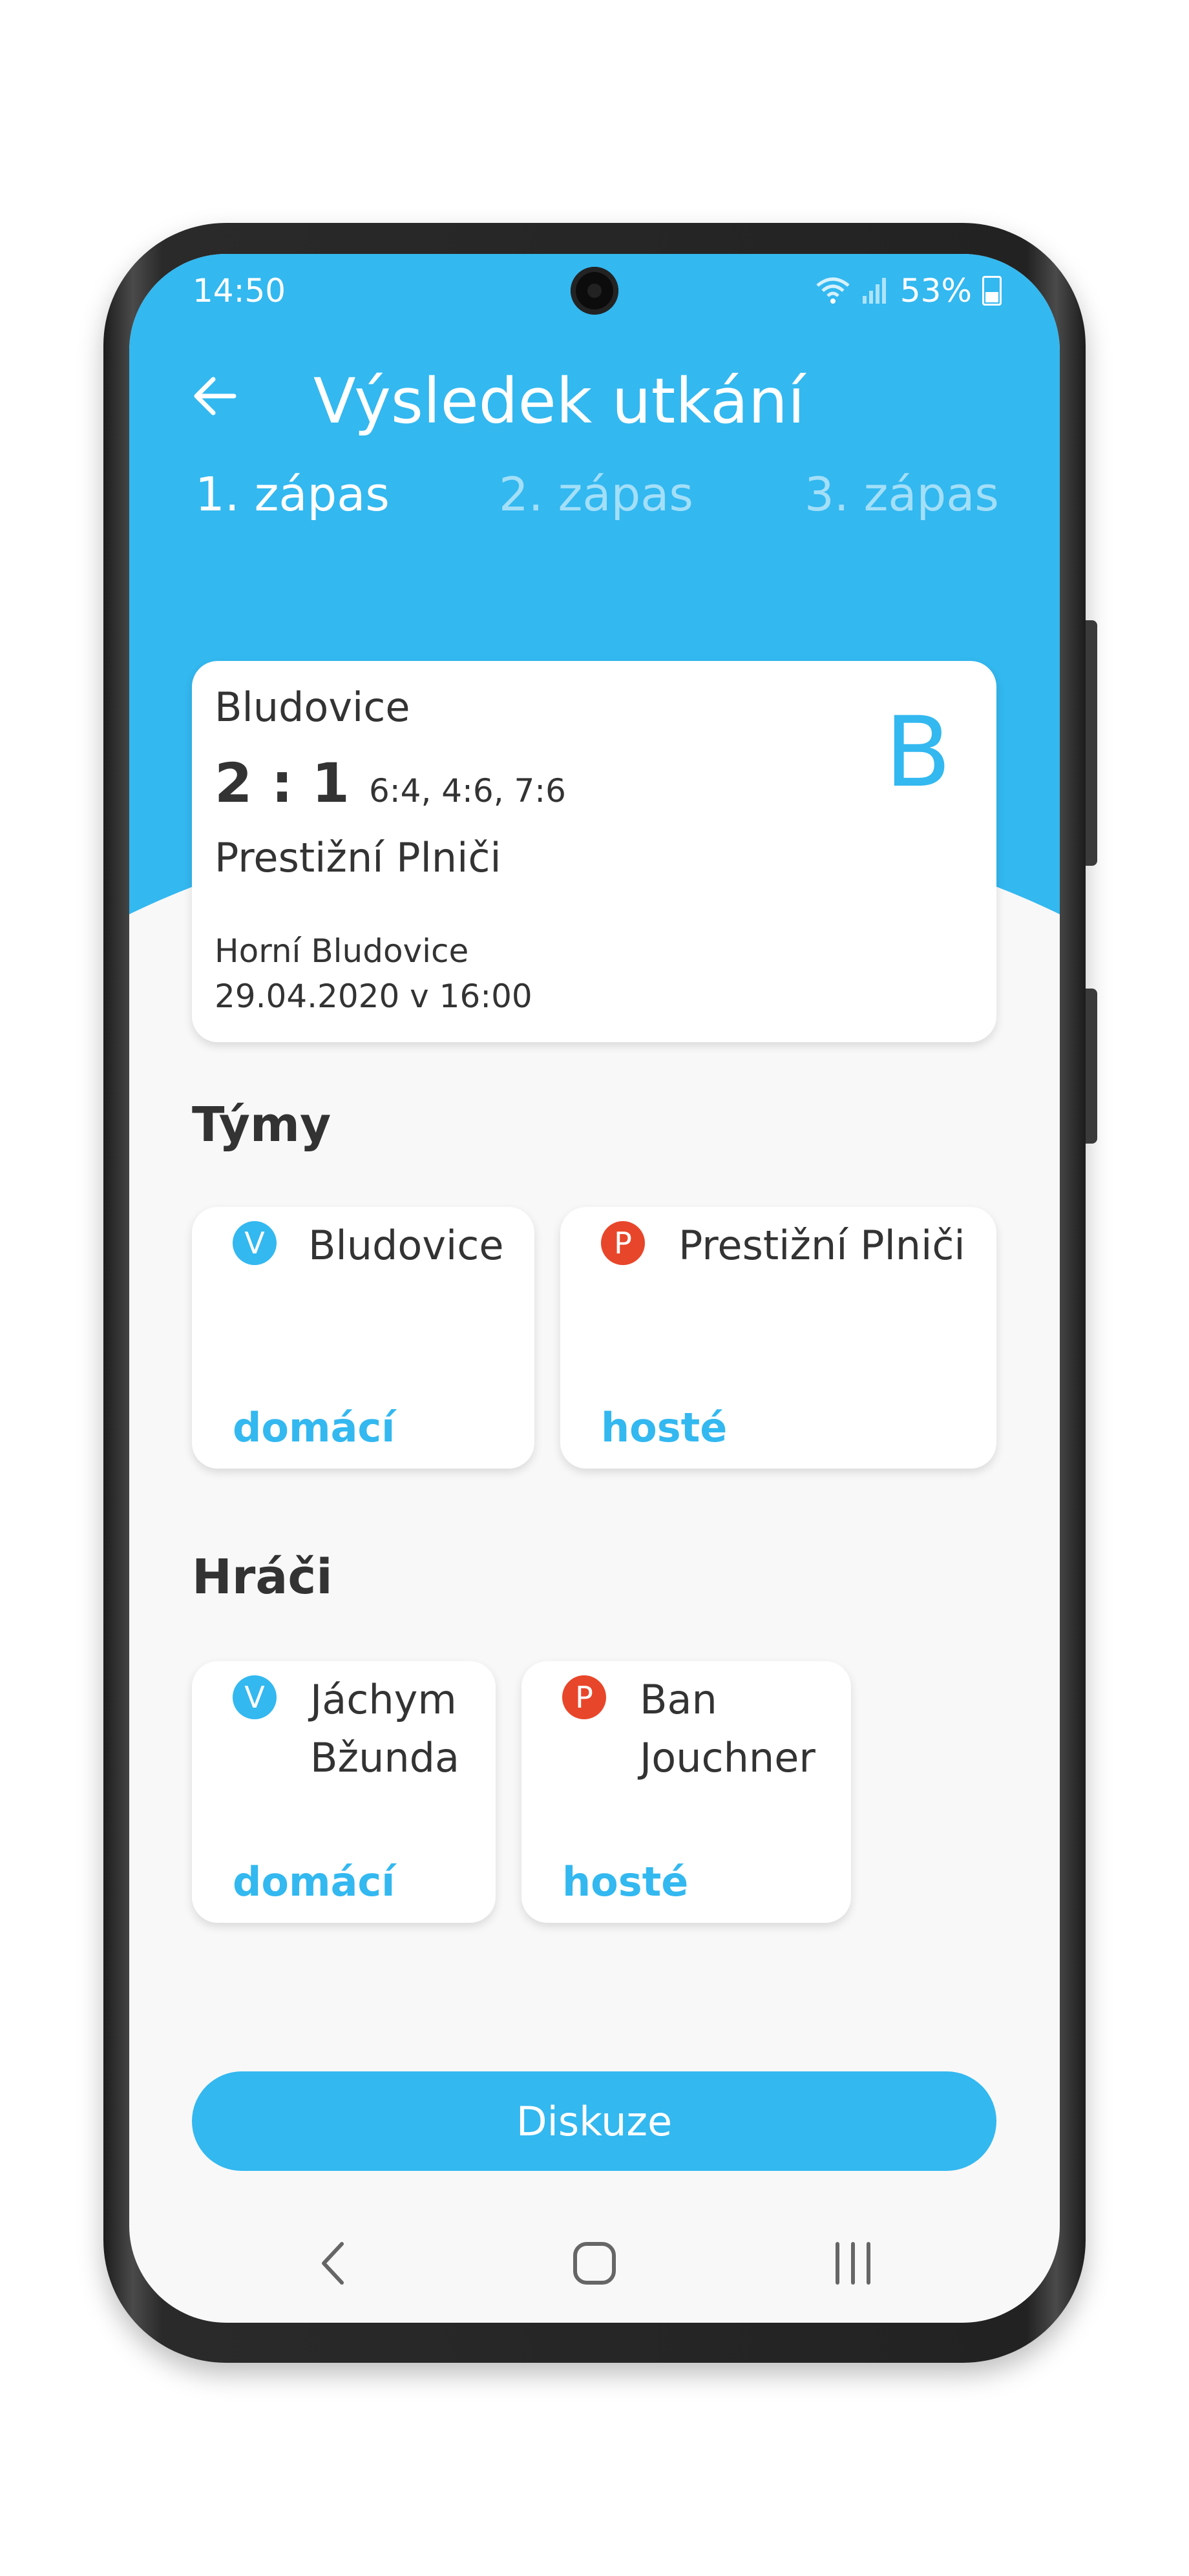 The width and height of the screenshot is (1189, 2576). I want to click on status-bar: 14:50 53%, so click(594, 292).